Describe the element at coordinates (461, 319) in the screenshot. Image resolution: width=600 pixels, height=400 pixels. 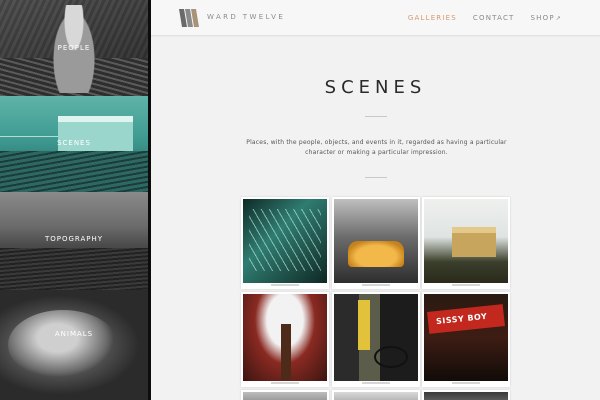
I see `sign-text: SISSY BOY` at that location.